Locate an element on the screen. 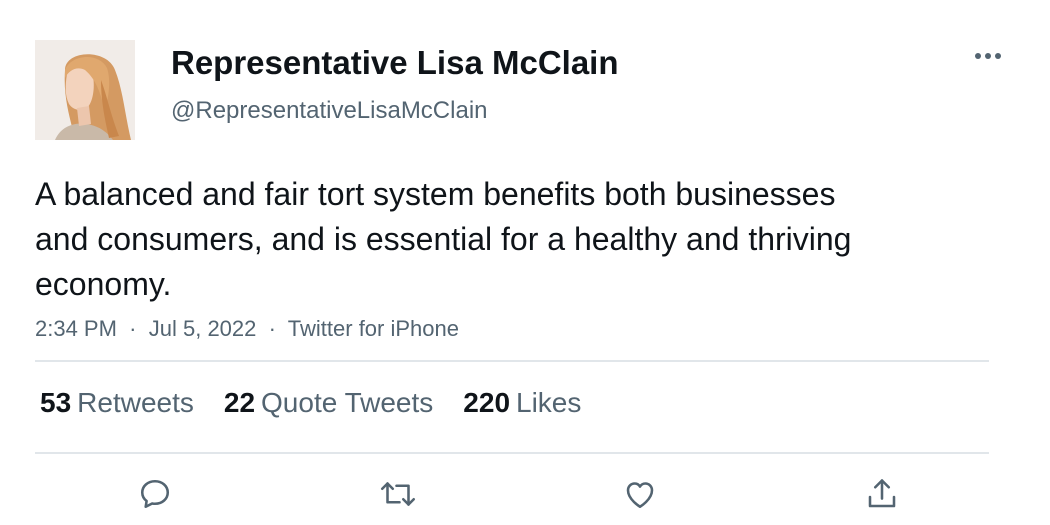  heart-icon is located at coordinates (640, 495).